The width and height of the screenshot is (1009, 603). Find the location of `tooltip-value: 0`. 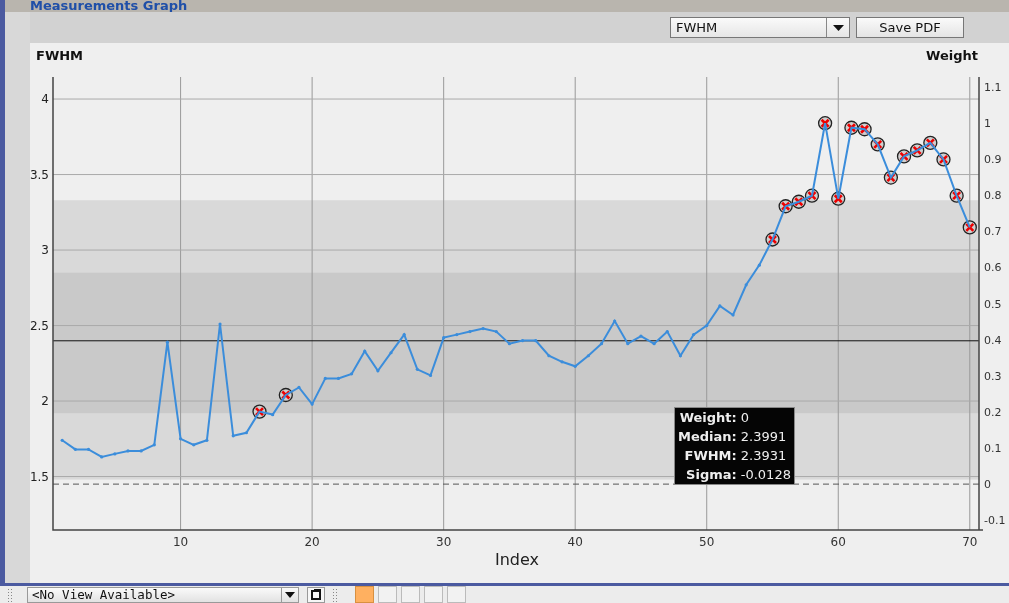

tooltip-value: 0 is located at coordinates (745, 418).